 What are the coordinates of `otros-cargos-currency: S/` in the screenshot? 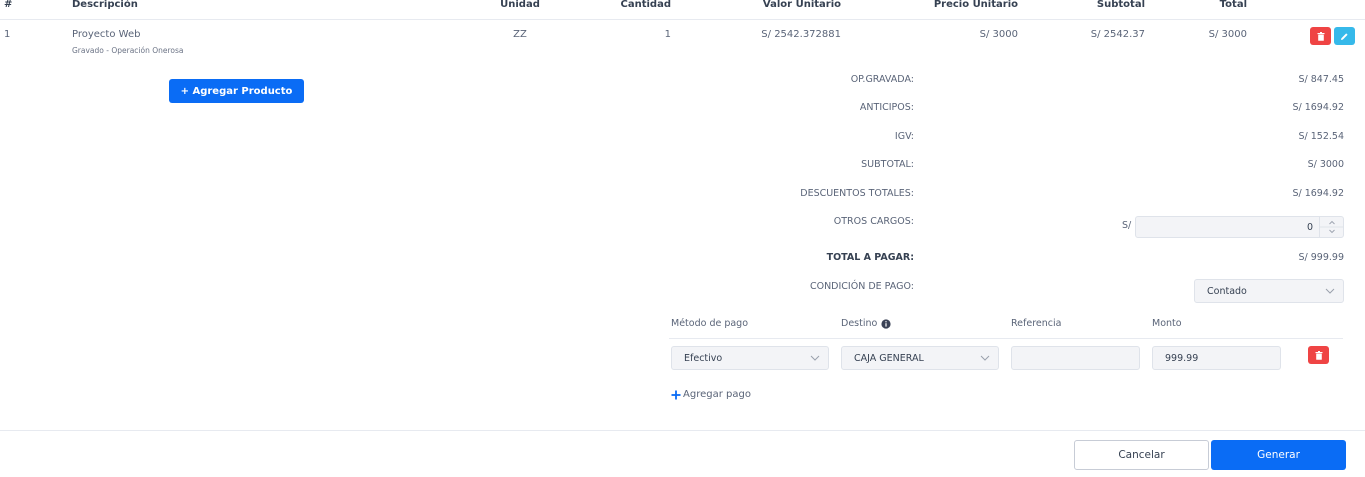 It's located at (1127, 225).